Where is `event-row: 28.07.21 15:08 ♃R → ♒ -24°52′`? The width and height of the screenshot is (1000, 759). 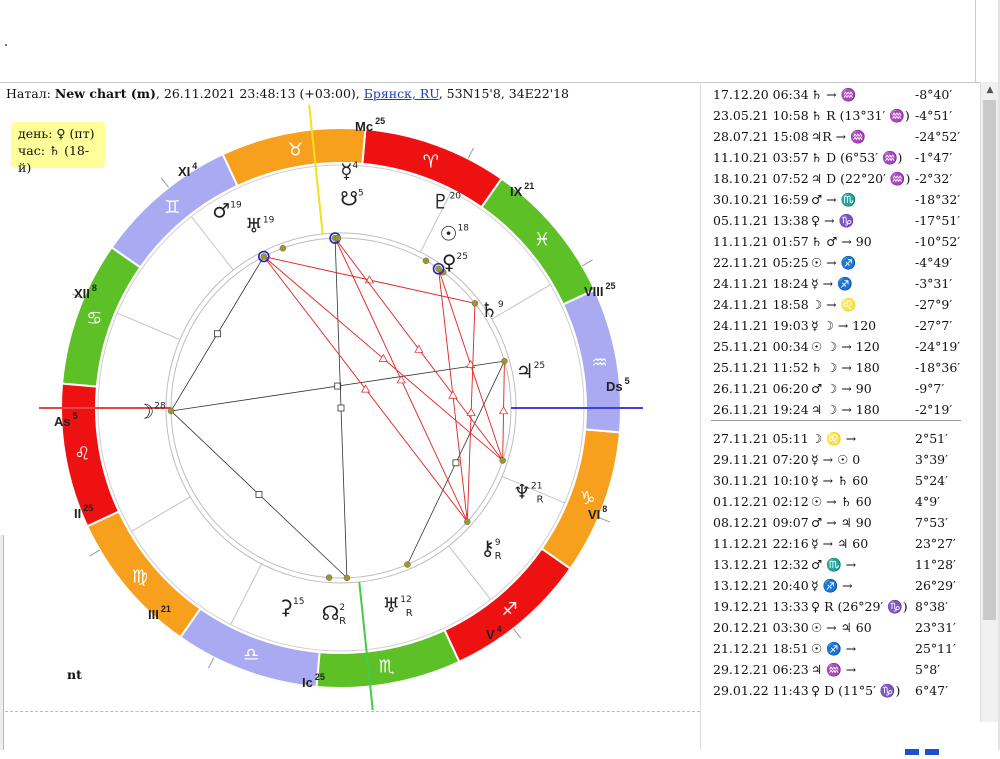 event-row: 28.07.21 15:08 ♃R → ♒ -24°52′ is located at coordinates (836, 136).